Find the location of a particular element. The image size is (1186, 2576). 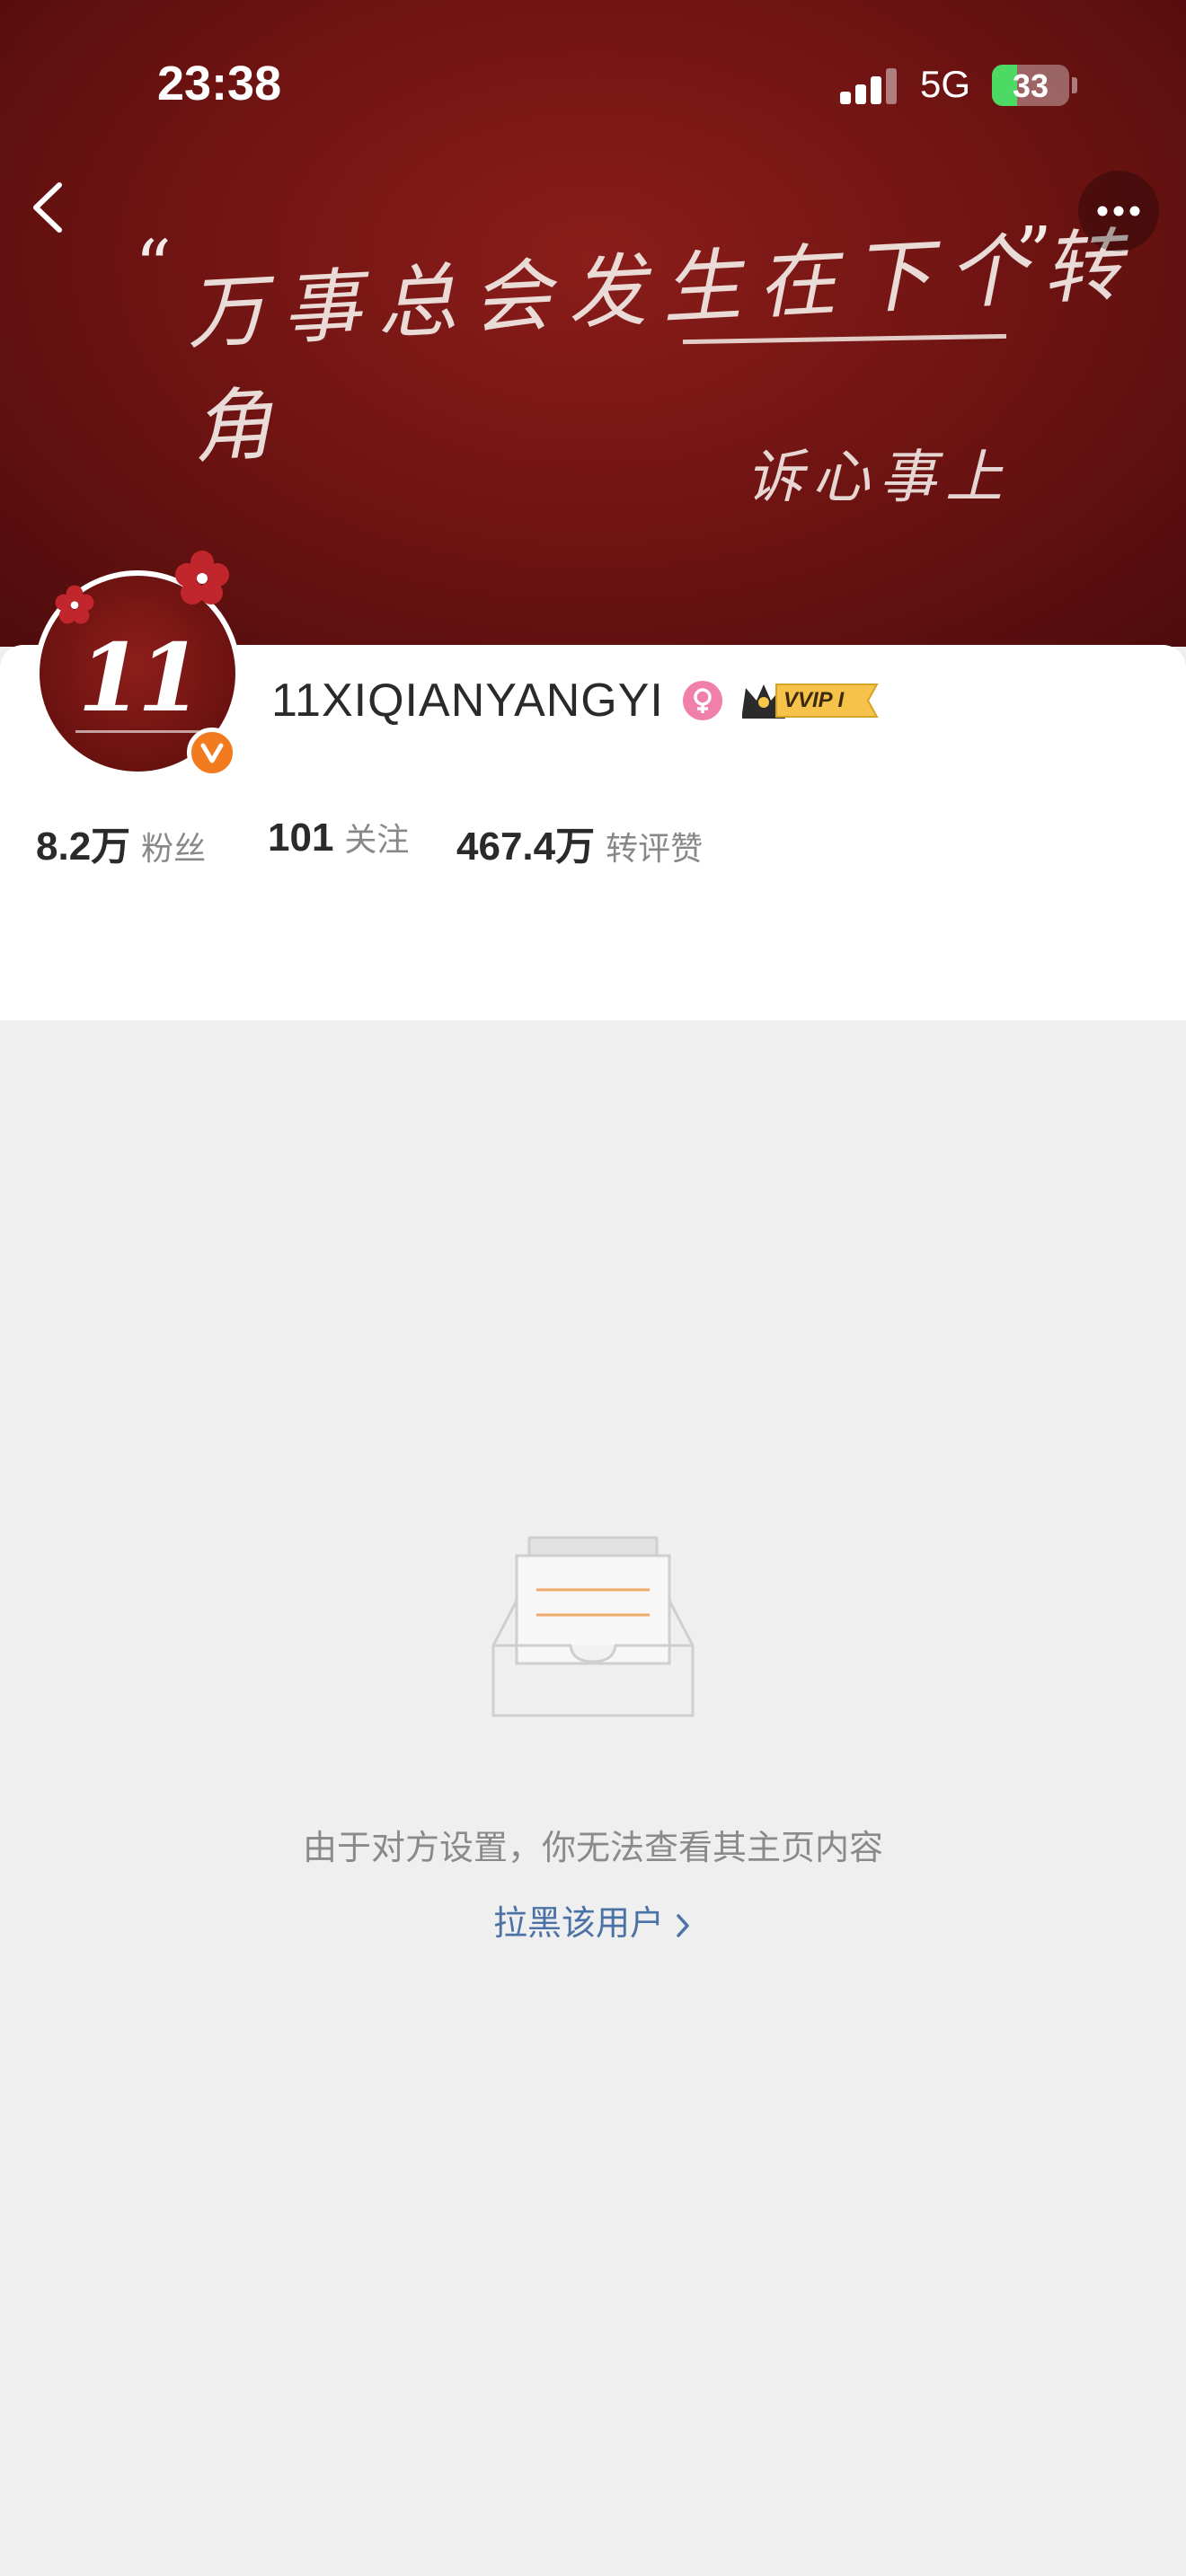

cover-handwriting-line2: 诉心事上 is located at coordinates (879, 478).